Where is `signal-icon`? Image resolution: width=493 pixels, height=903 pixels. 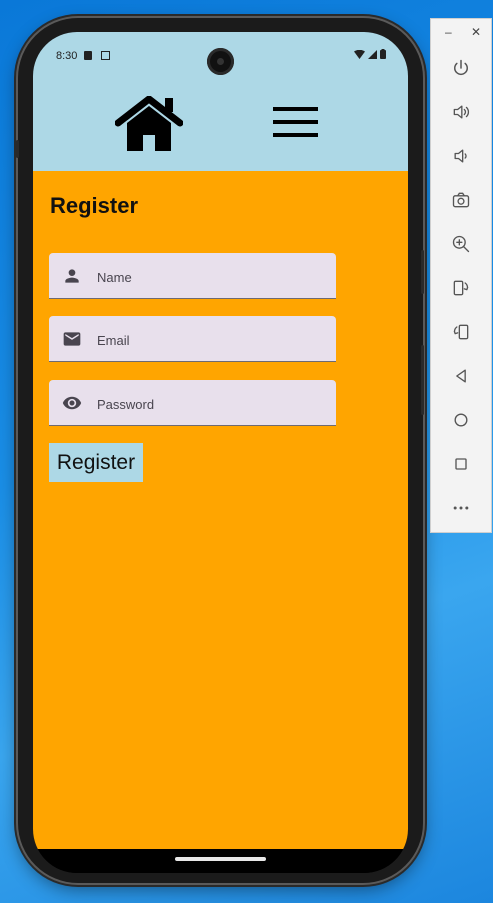
signal-icon is located at coordinates (372, 54).